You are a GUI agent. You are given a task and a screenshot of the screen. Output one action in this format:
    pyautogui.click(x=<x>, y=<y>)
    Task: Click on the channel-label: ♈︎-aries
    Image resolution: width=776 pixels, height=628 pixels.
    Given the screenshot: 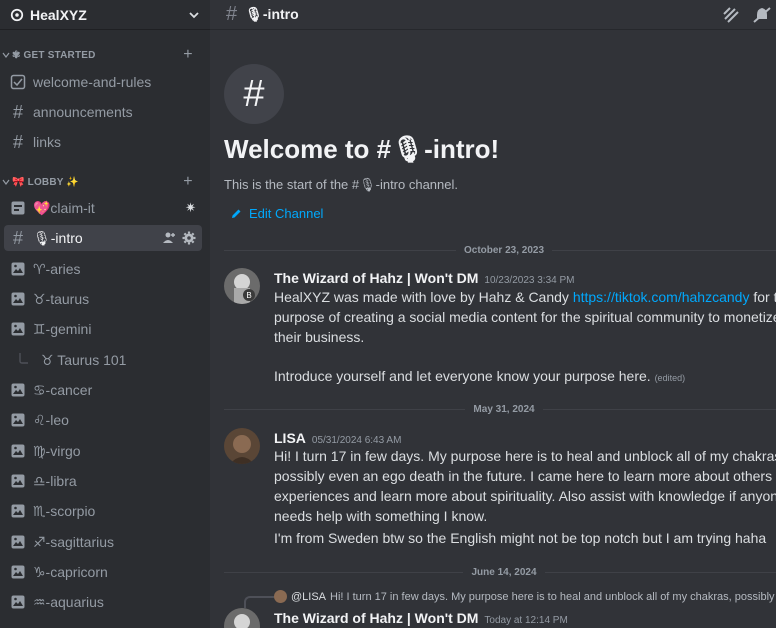 What is the action you would take?
    pyautogui.click(x=57, y=268)
    